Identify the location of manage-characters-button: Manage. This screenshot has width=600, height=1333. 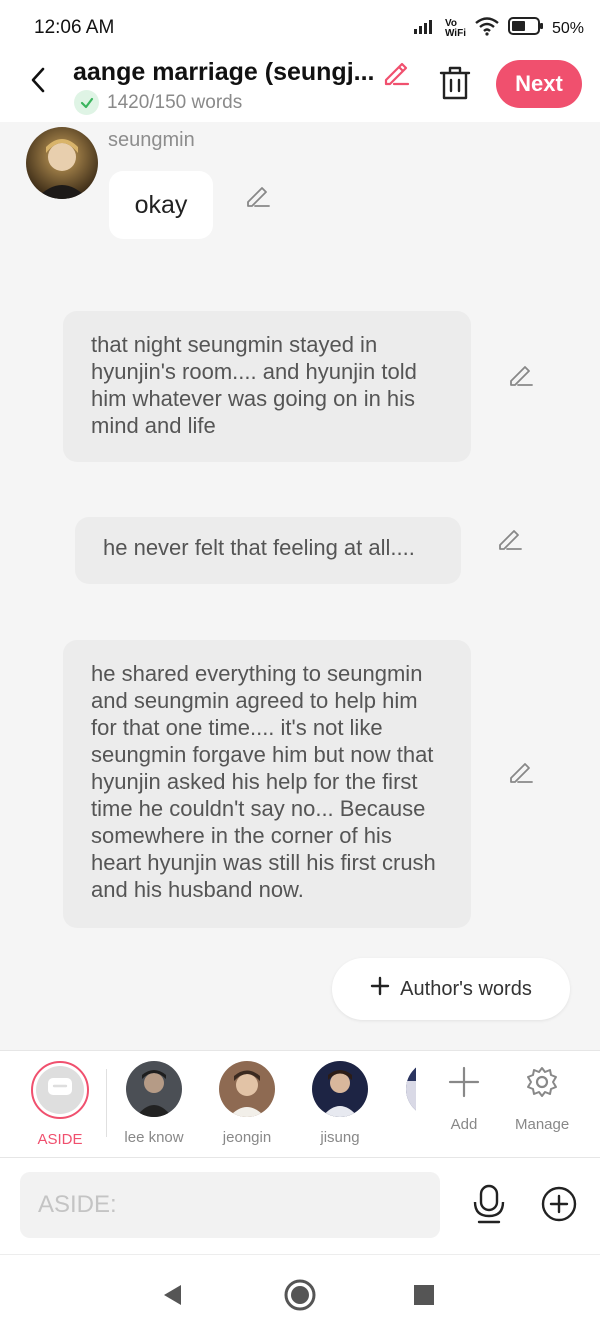
(542, 1099).